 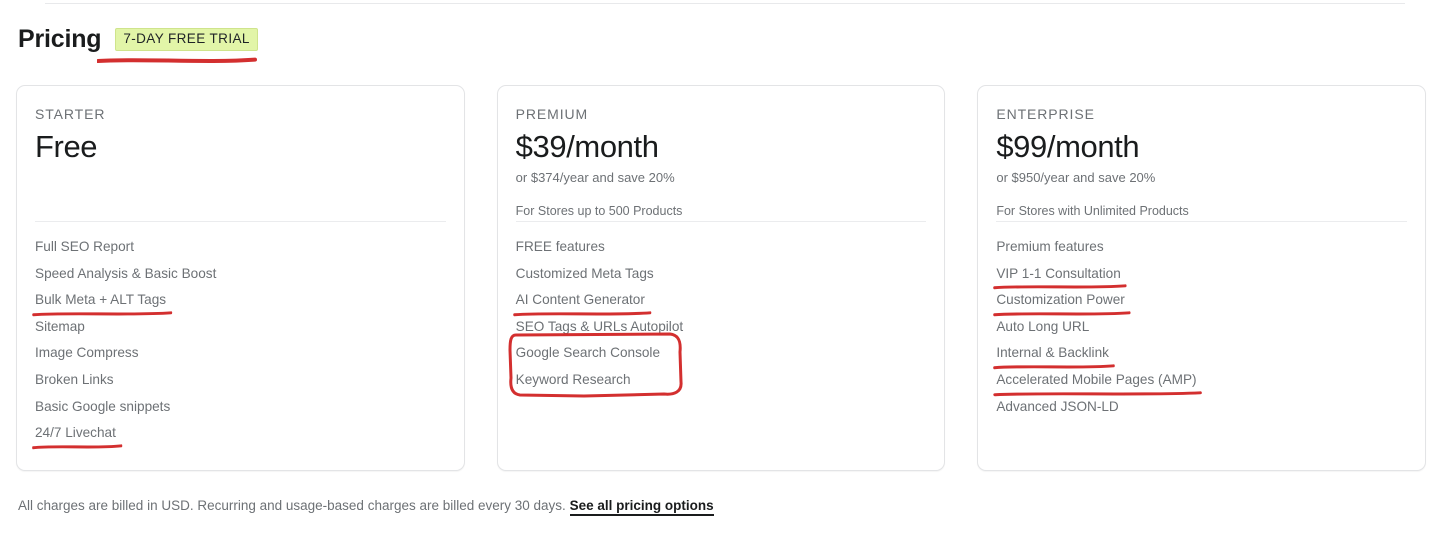 What do you see at coordinates (186, 39) in the screenshot?
I see `free-trial-badge: 7-DAY FREE TRIAL` at bounding box center [186, 39].